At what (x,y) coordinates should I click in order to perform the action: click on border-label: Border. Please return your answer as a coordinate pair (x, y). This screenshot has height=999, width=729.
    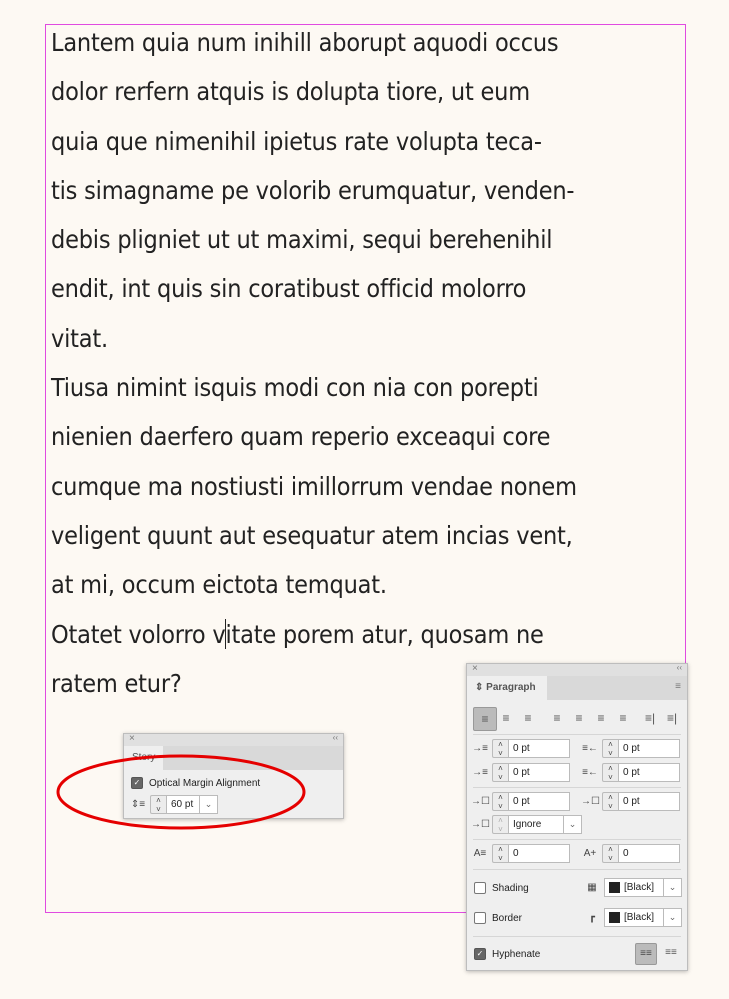
    Looking at the image, I should click on (507, 918).